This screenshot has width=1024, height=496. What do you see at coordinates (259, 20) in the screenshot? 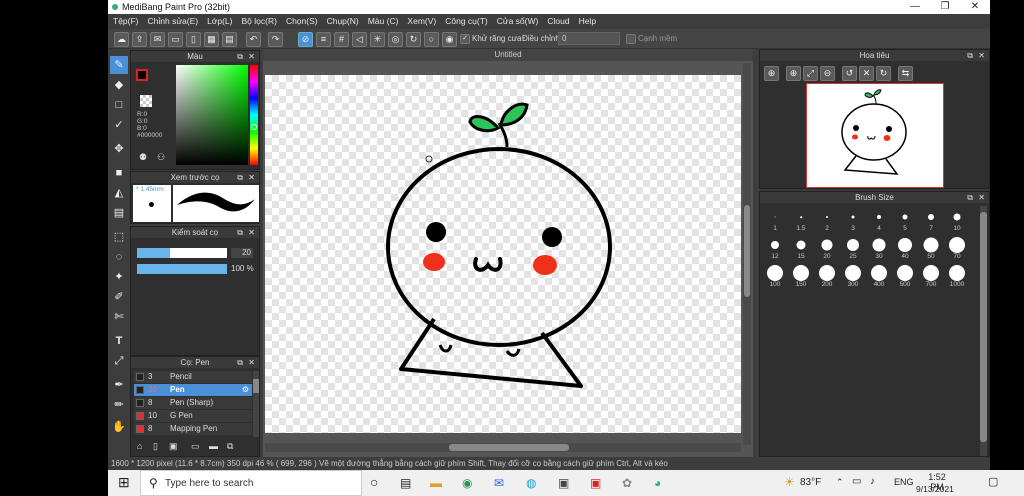
I see `menu-filter: Bộ lọc(R)` at bounding box center [259, 20].